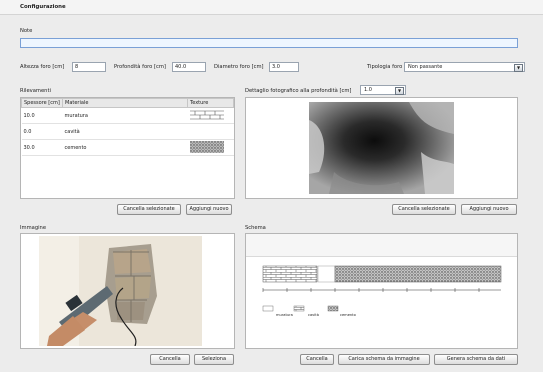  Describe the element at coordinates (42, 131) in the screenshot. I see `thickness-cell: 0.0` at that location.